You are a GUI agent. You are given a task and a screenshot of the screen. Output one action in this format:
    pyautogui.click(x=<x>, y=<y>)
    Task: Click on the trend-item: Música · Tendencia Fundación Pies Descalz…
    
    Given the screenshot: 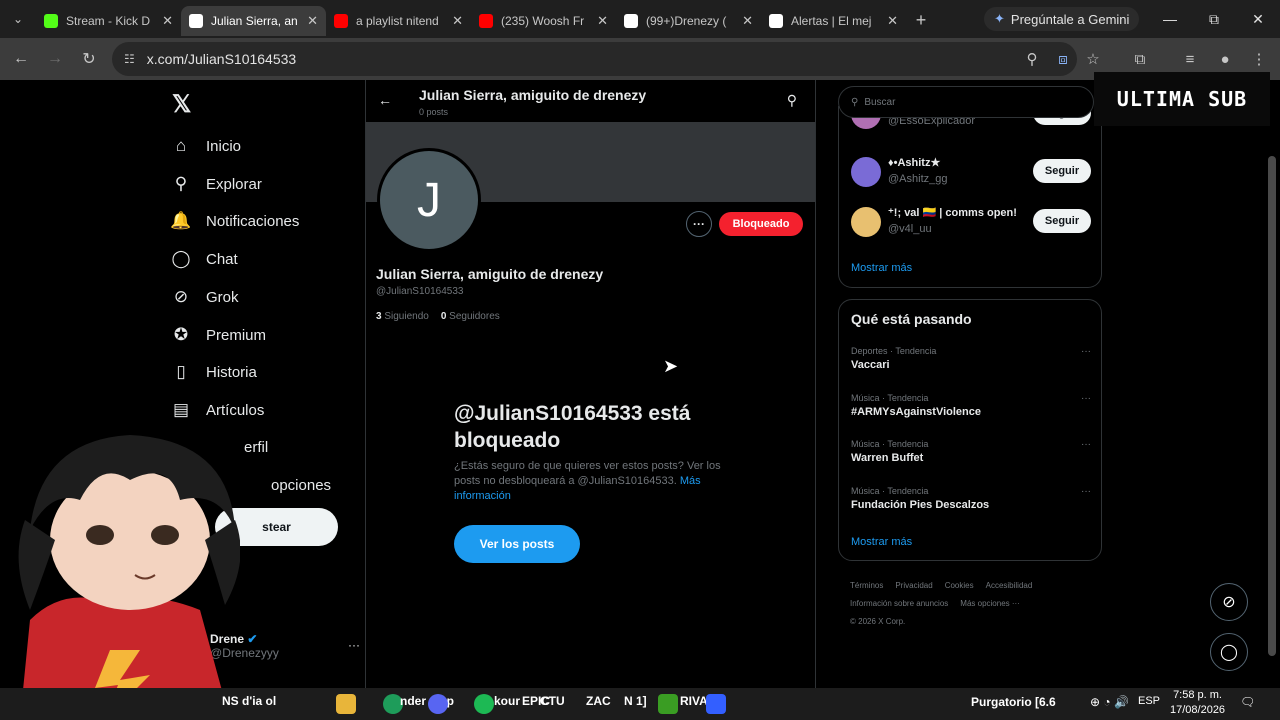 What is the action you would take?
    pyautogui.click(x=971, y=498)
    